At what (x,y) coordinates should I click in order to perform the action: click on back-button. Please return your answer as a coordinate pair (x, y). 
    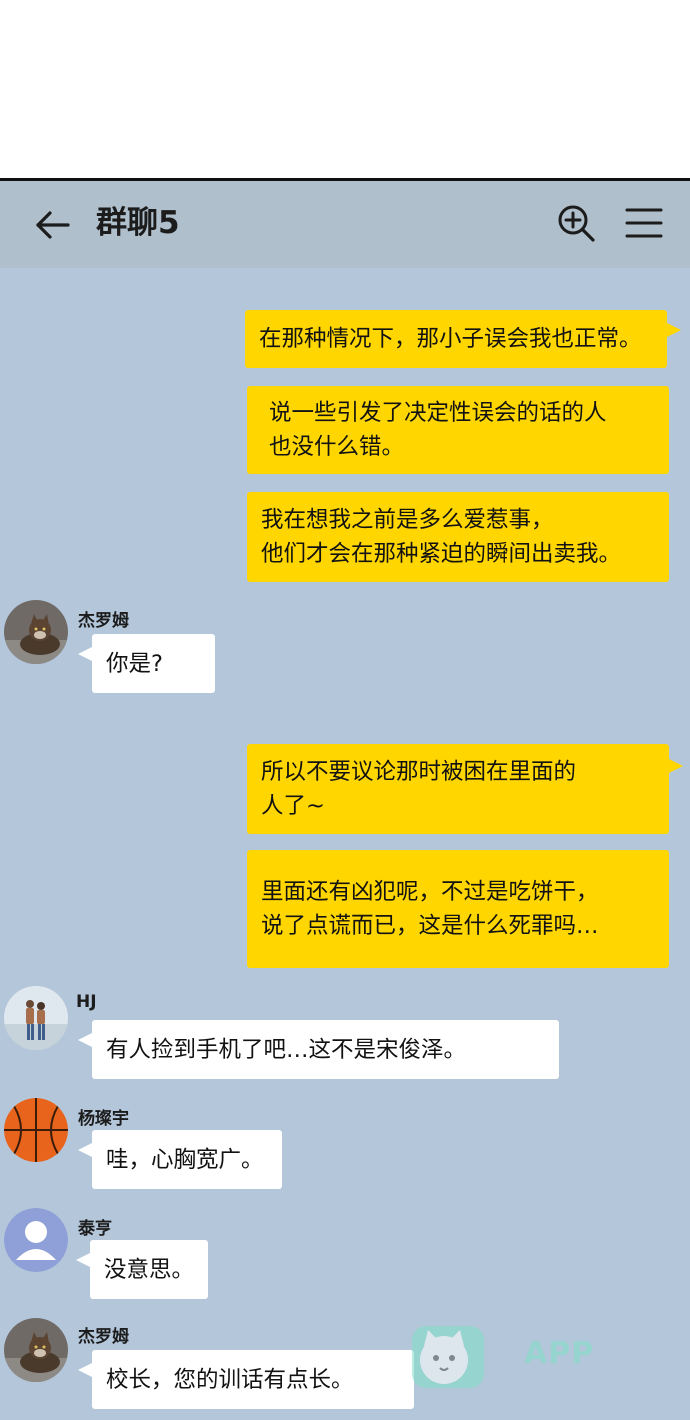
    Looking at the image, I should click on (52, 225).